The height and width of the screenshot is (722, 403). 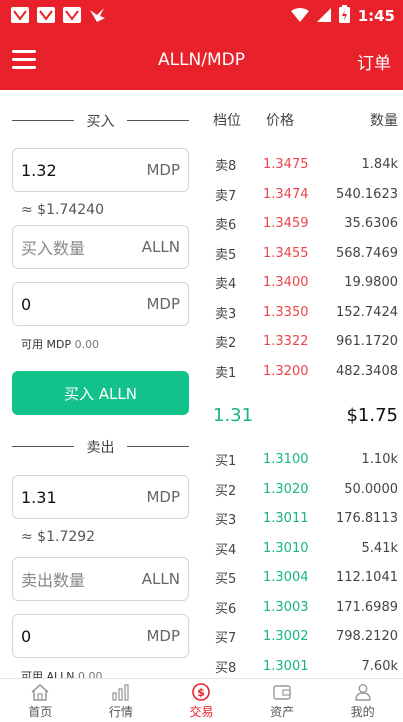 I want to click on nav-home: 首页, so click(x=40, y=700).